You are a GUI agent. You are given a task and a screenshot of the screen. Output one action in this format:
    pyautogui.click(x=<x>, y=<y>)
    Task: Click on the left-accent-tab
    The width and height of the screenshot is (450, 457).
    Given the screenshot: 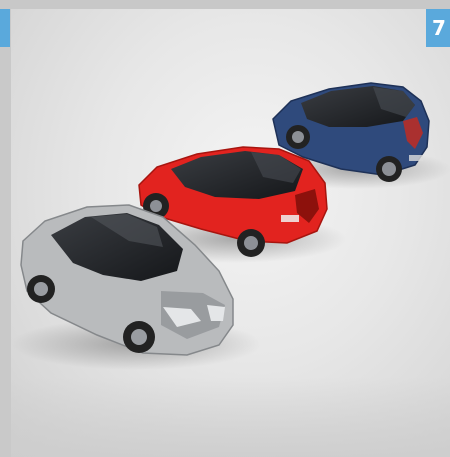 What is the action you would take?
    pyautogui.click(x=5, y=28)
    